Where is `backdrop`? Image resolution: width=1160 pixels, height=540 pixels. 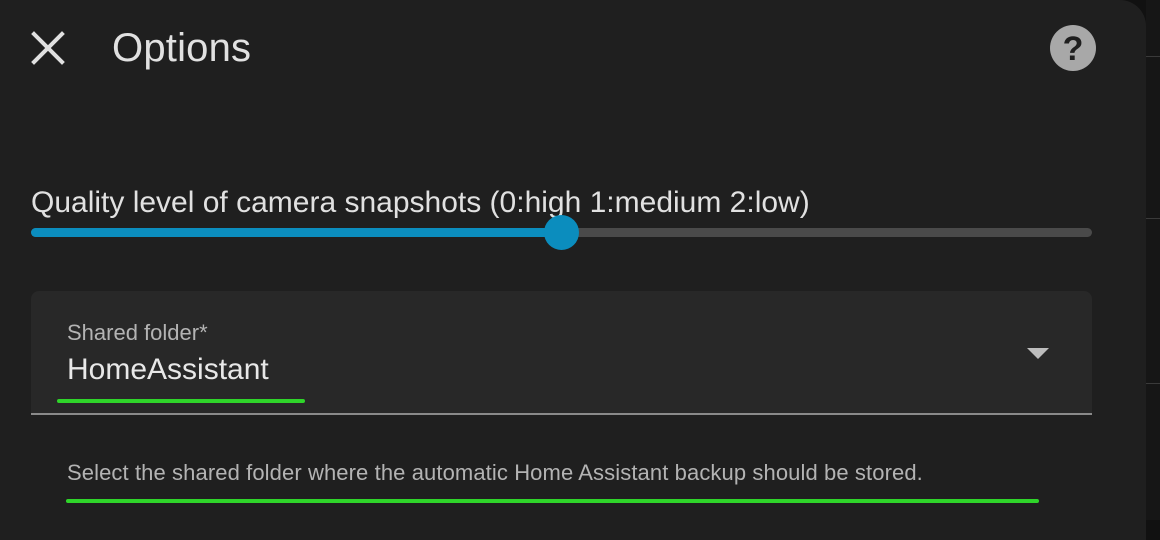 backdrop is located at coordinates (1153, 260).